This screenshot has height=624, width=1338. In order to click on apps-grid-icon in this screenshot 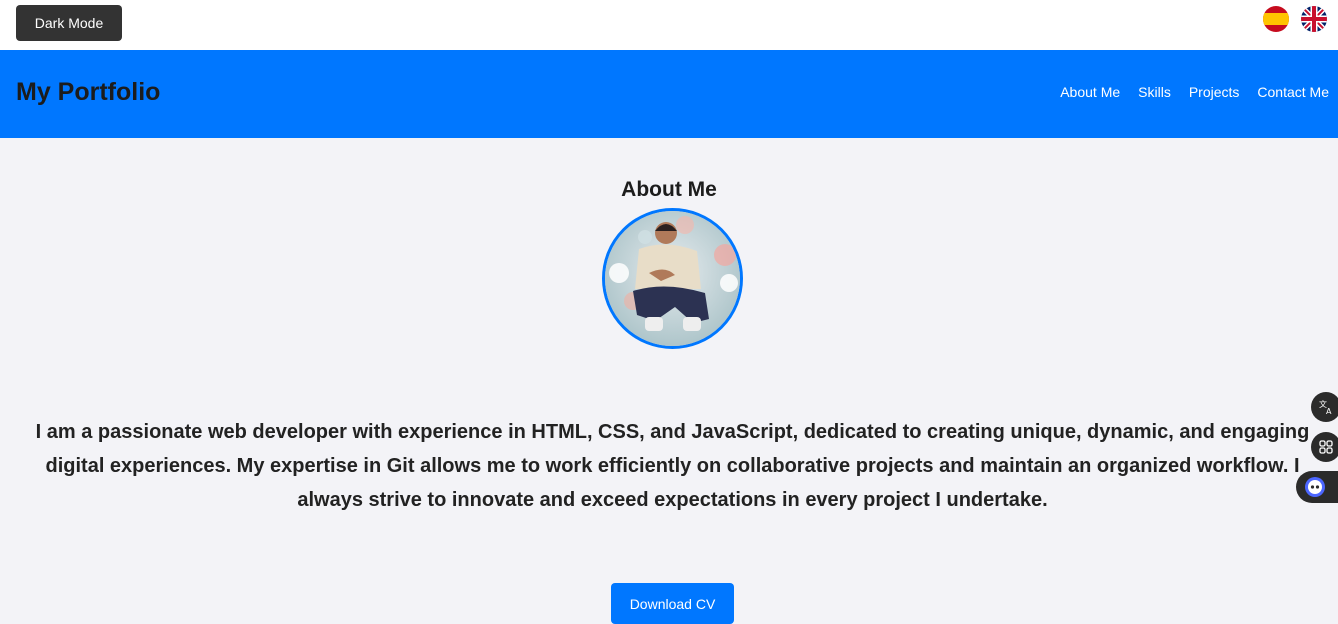, I will do `click(1324, 447)`.